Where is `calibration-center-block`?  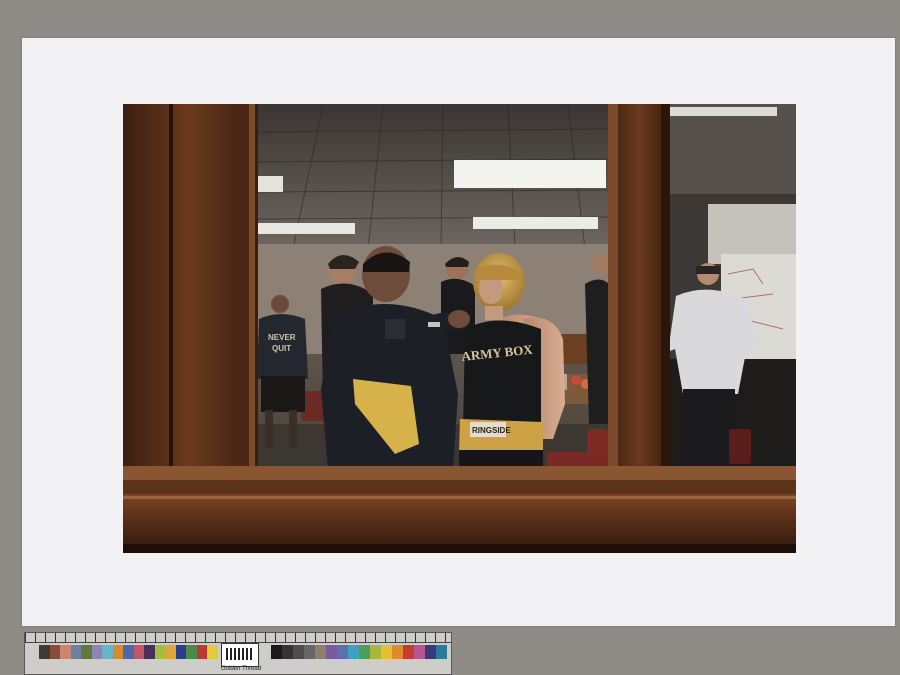
calibration-center-block is located at coordinates (240, 655).